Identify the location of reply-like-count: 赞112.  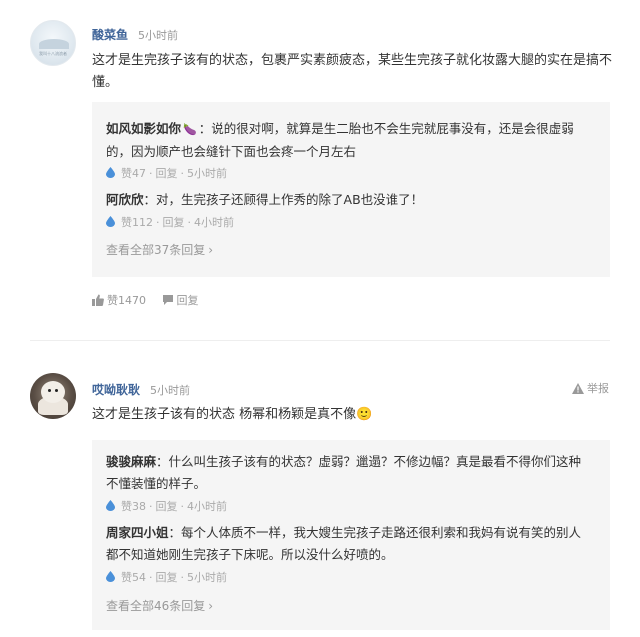
(137, 222).